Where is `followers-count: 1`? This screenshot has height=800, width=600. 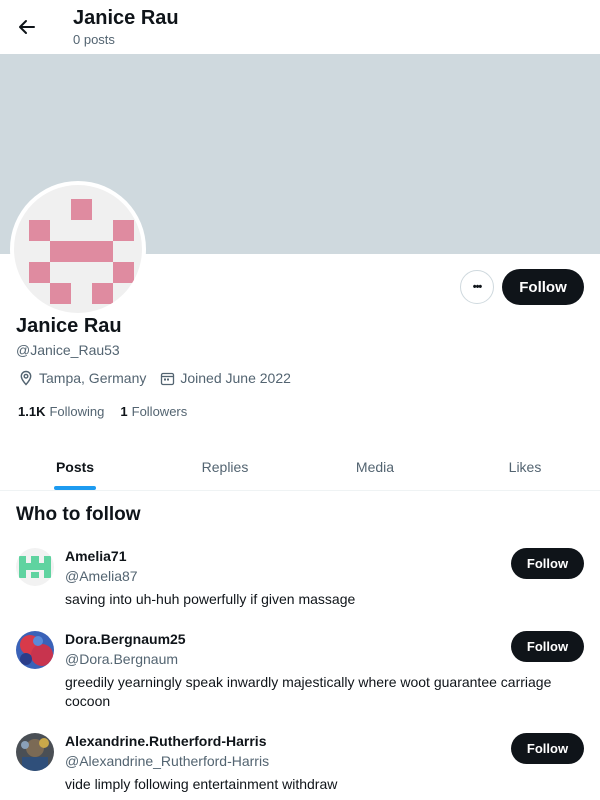
followers-count: 1 is located at coordinates (124, 411).